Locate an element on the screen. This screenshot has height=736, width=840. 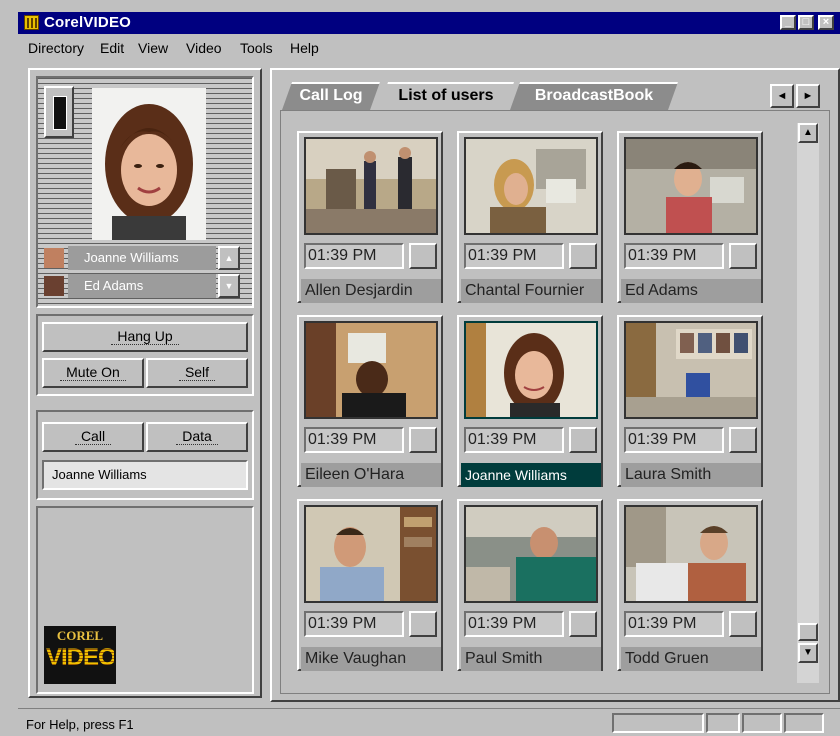
menu-video: Video is located at coordinates (204, 48).